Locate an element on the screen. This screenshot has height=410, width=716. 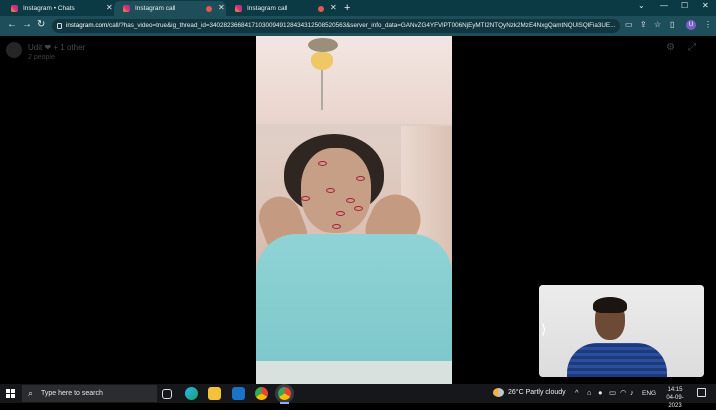
call-title: Udit ❤ + 1 other is located at coordinates (57, 47).